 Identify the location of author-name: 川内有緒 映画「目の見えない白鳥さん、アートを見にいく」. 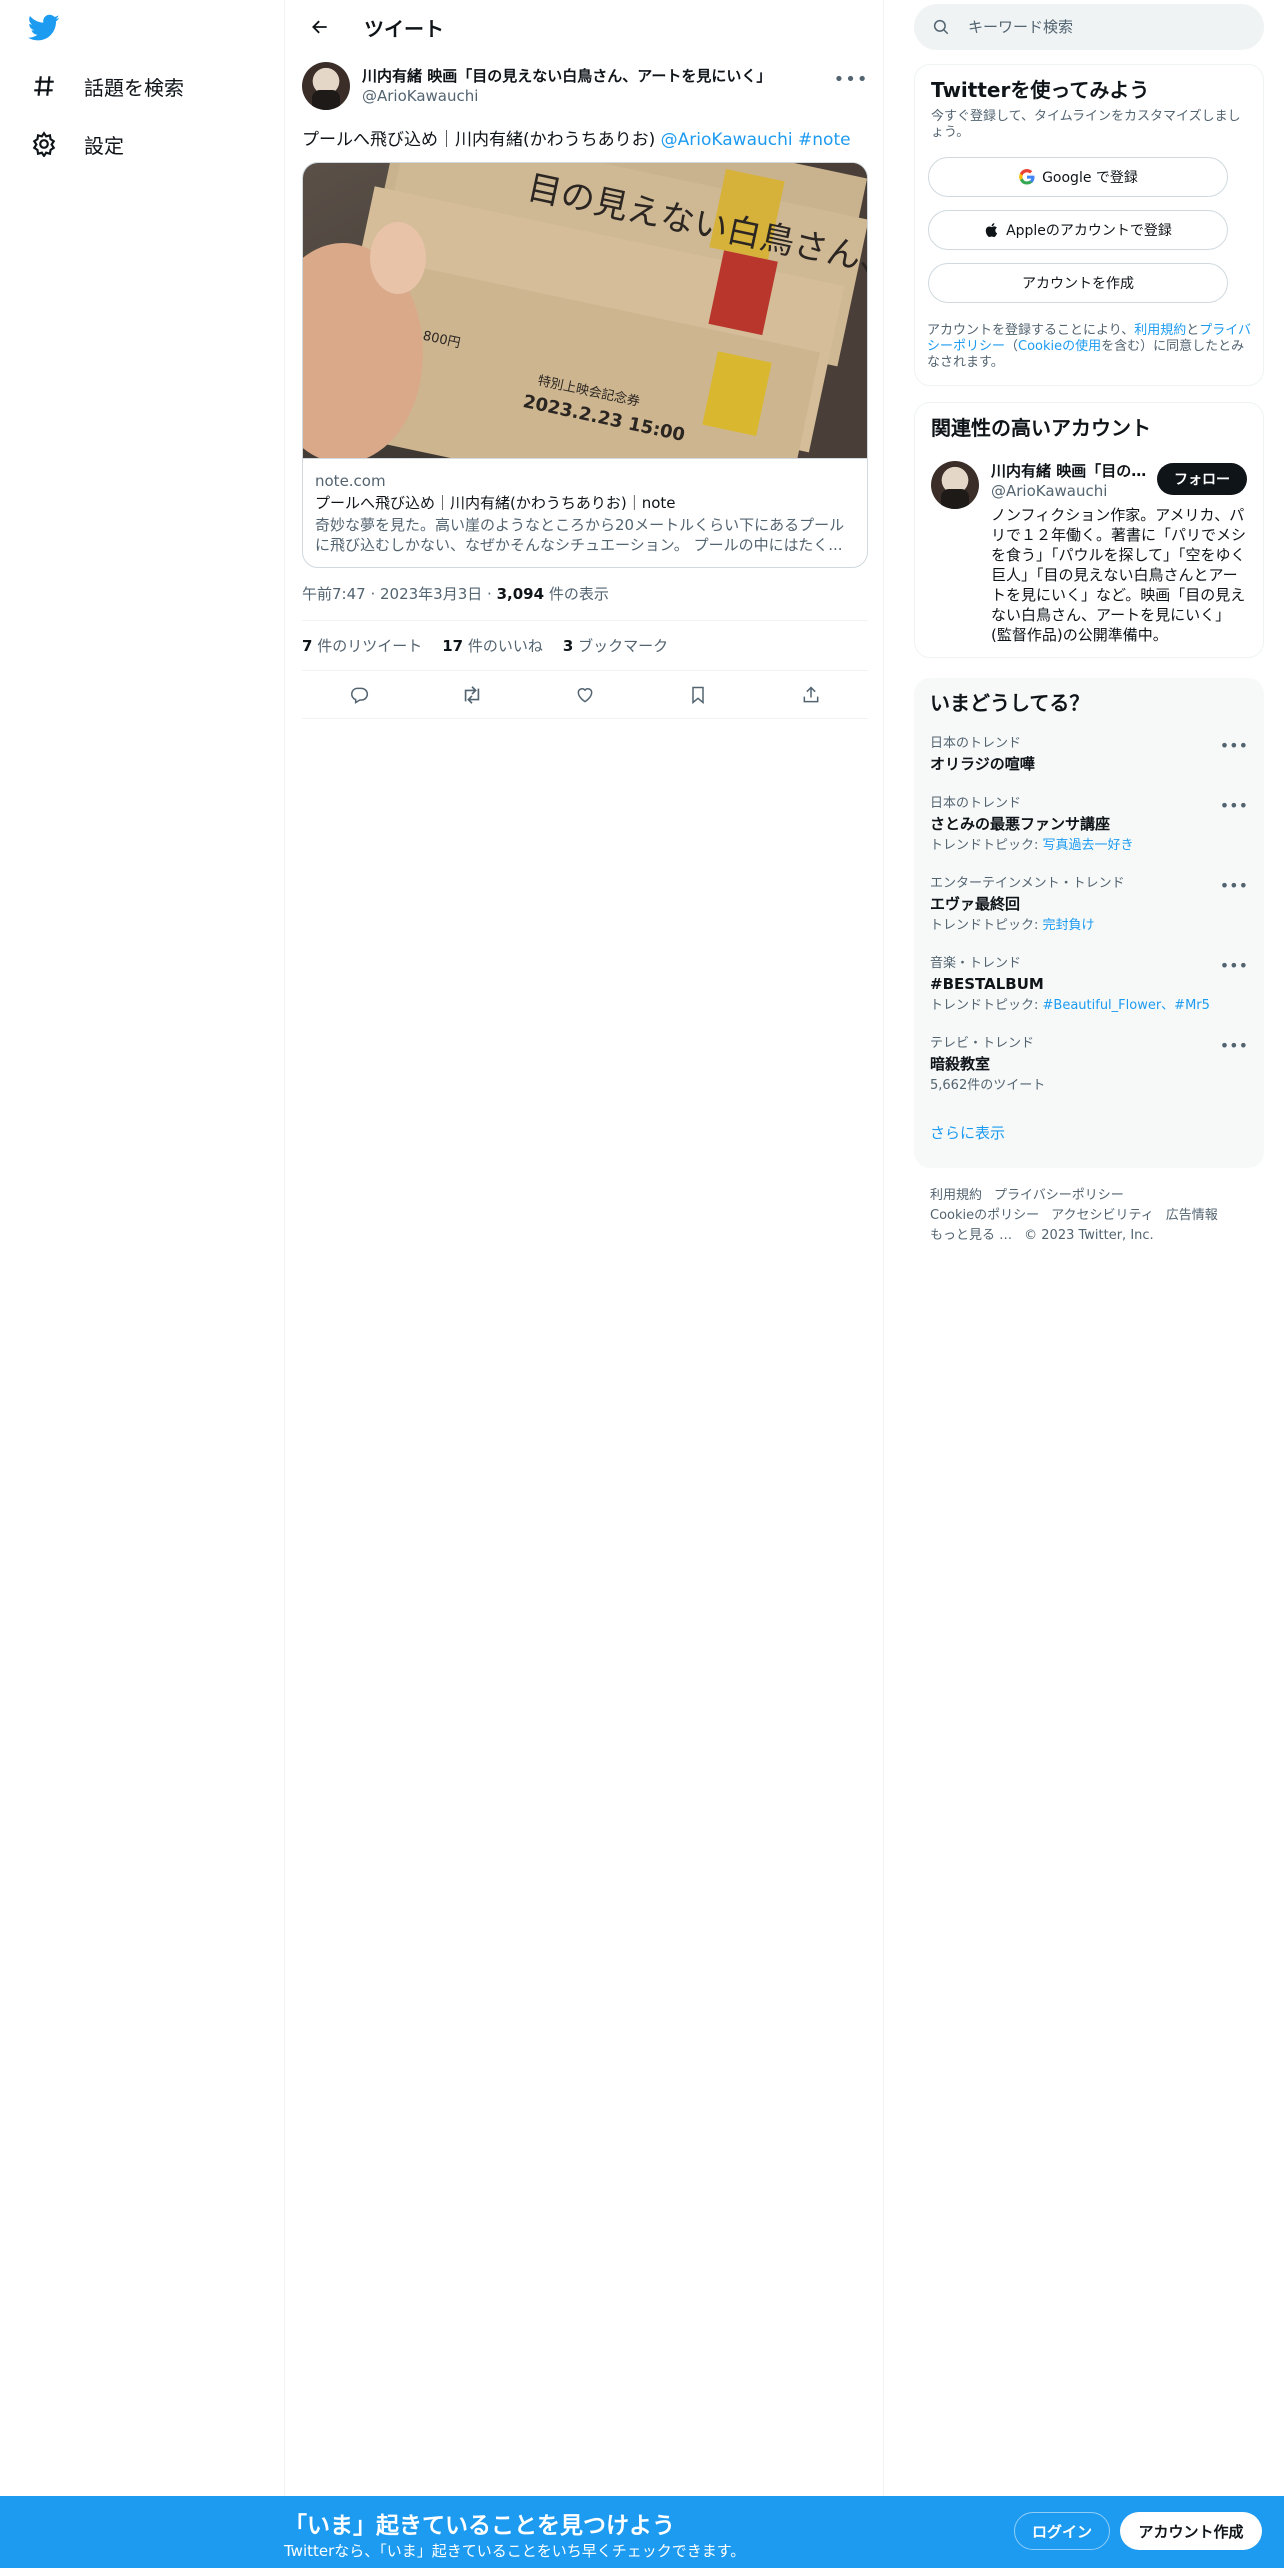
(598, 76).